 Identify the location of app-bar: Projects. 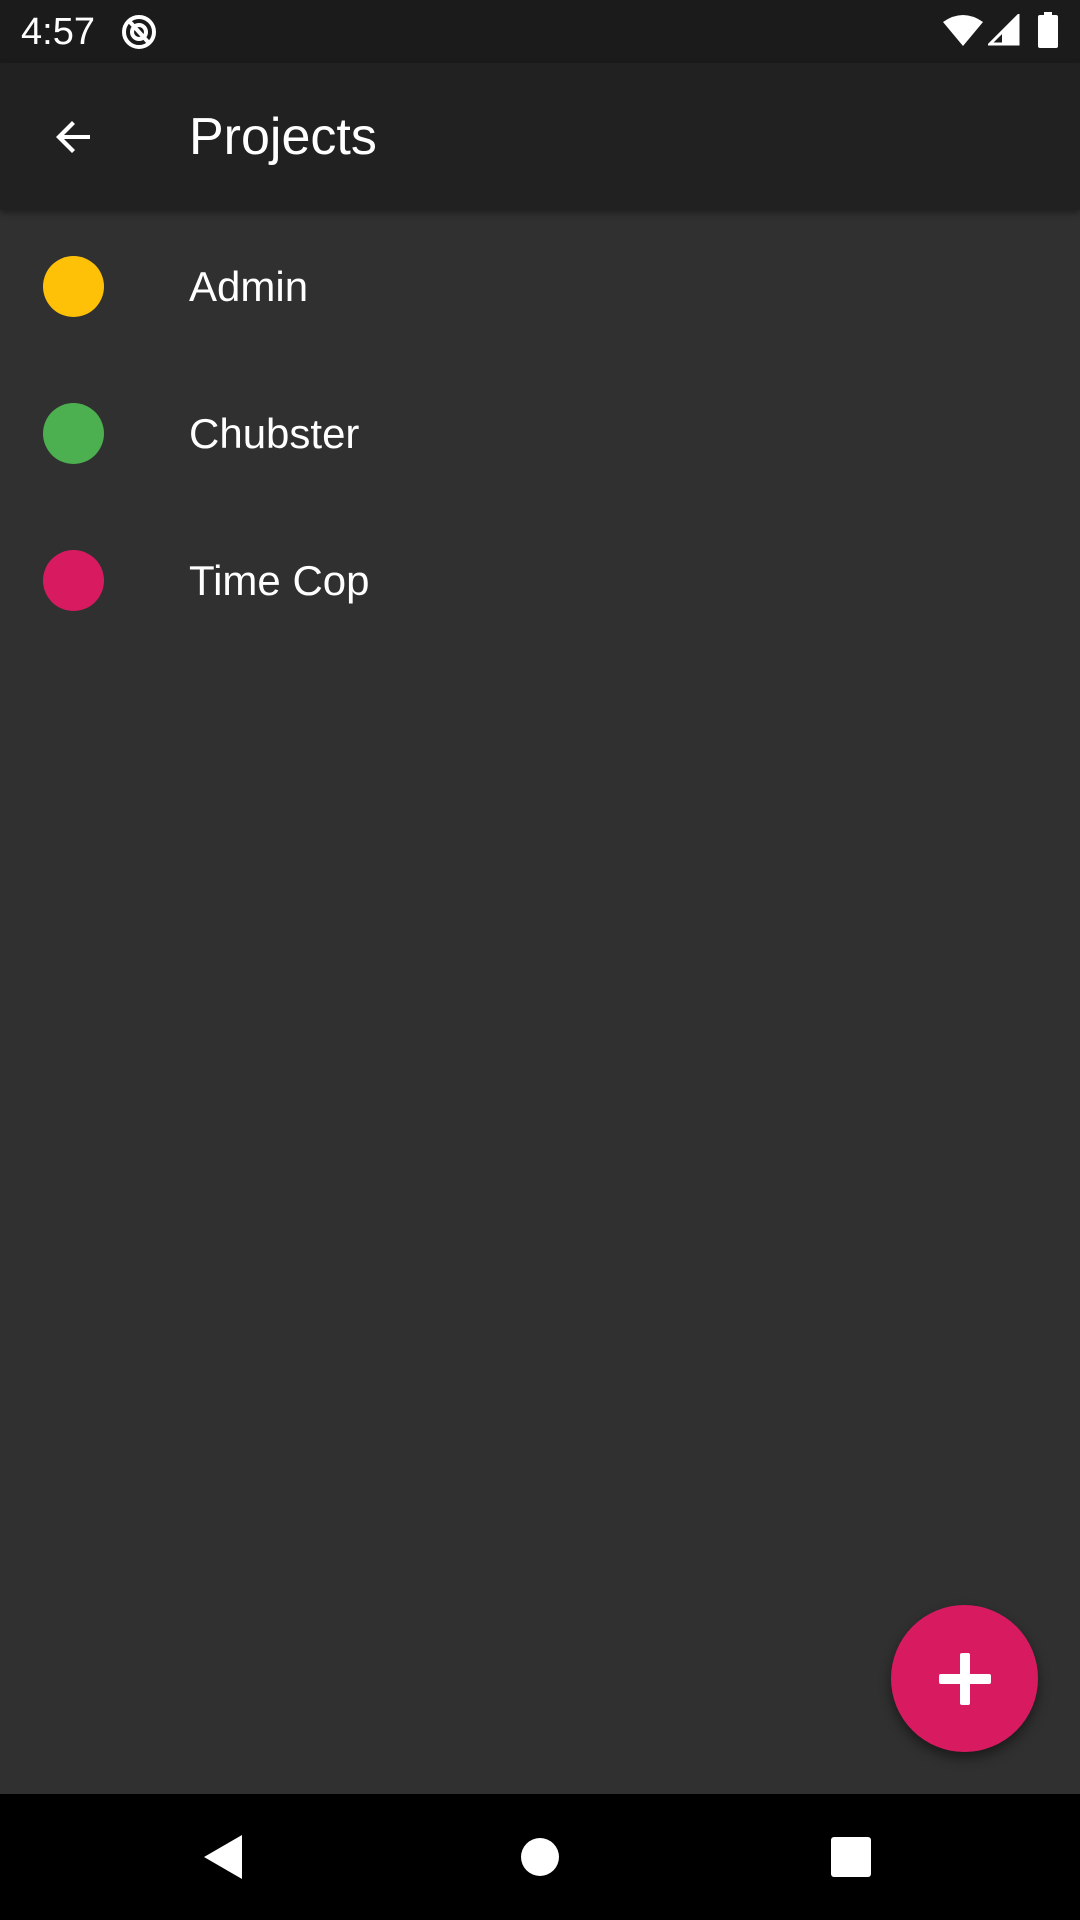
(540, 136).